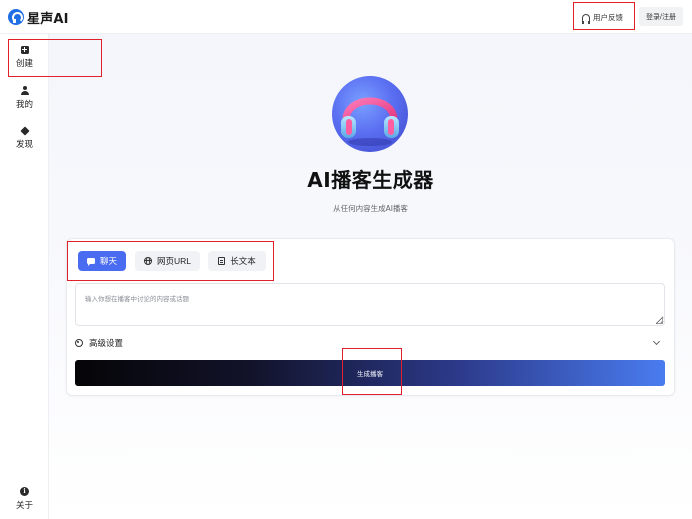 This screenshot has width=692, height=519. I want to click on tab-chat: 聊天, so click(102, 261).